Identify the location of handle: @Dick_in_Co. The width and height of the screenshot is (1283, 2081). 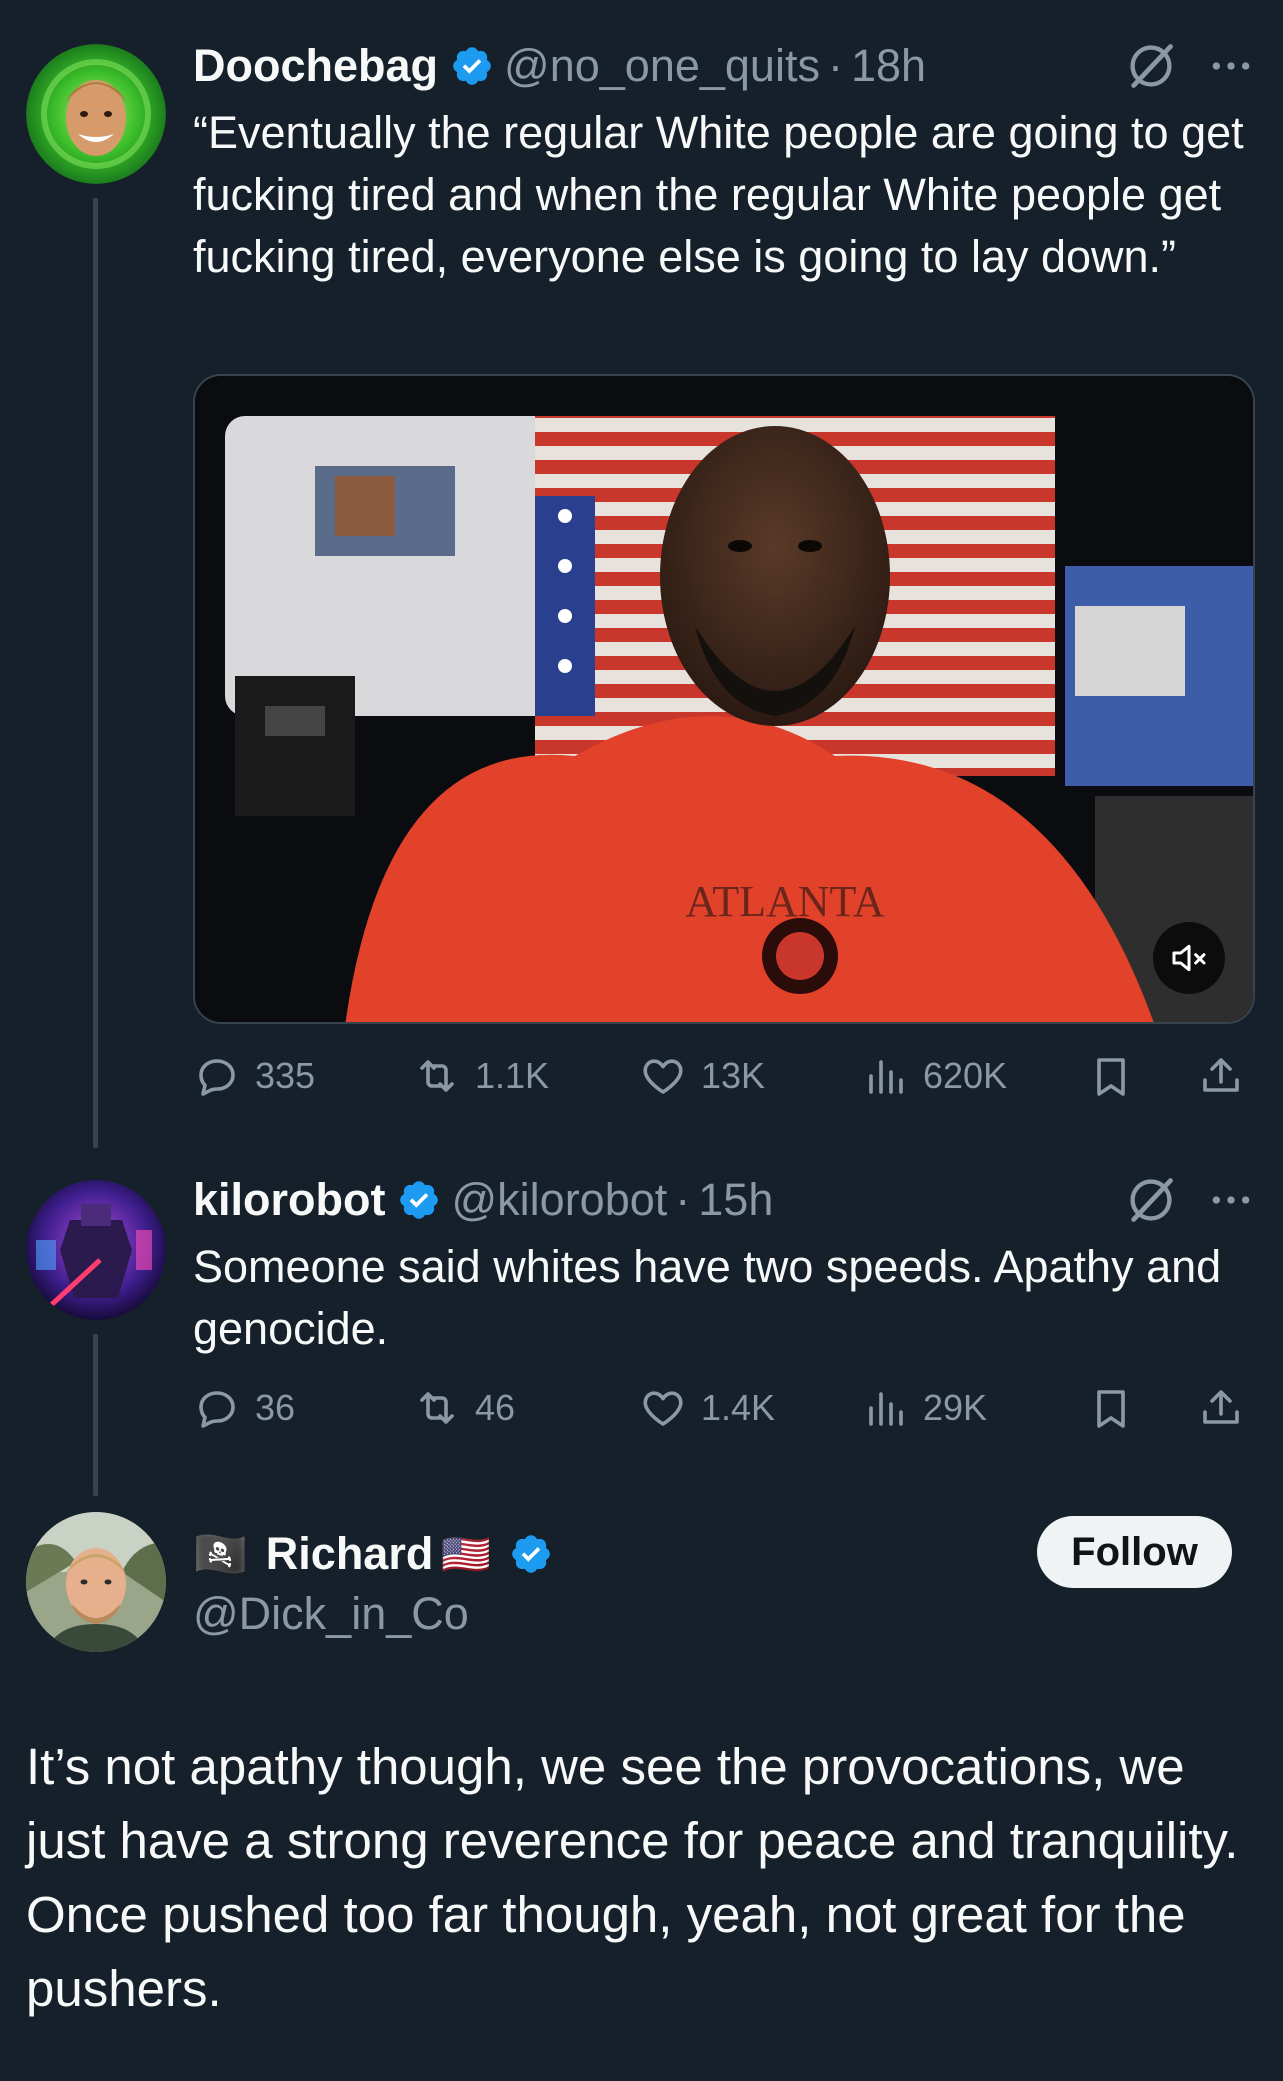
(331, 1614).